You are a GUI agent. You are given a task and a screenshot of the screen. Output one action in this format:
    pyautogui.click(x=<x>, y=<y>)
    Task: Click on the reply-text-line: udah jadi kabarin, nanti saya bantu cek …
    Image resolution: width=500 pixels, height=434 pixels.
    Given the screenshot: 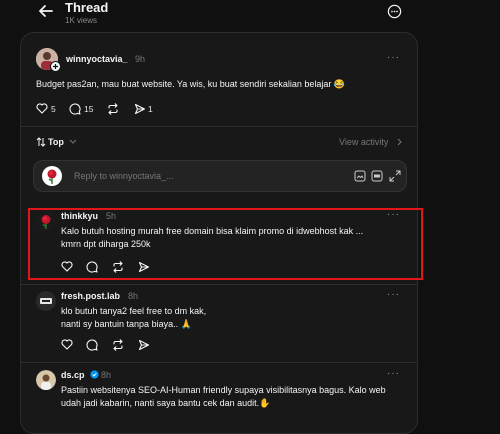 What is the action you would take?
    pyautogui.click(x=166, y=403)
    